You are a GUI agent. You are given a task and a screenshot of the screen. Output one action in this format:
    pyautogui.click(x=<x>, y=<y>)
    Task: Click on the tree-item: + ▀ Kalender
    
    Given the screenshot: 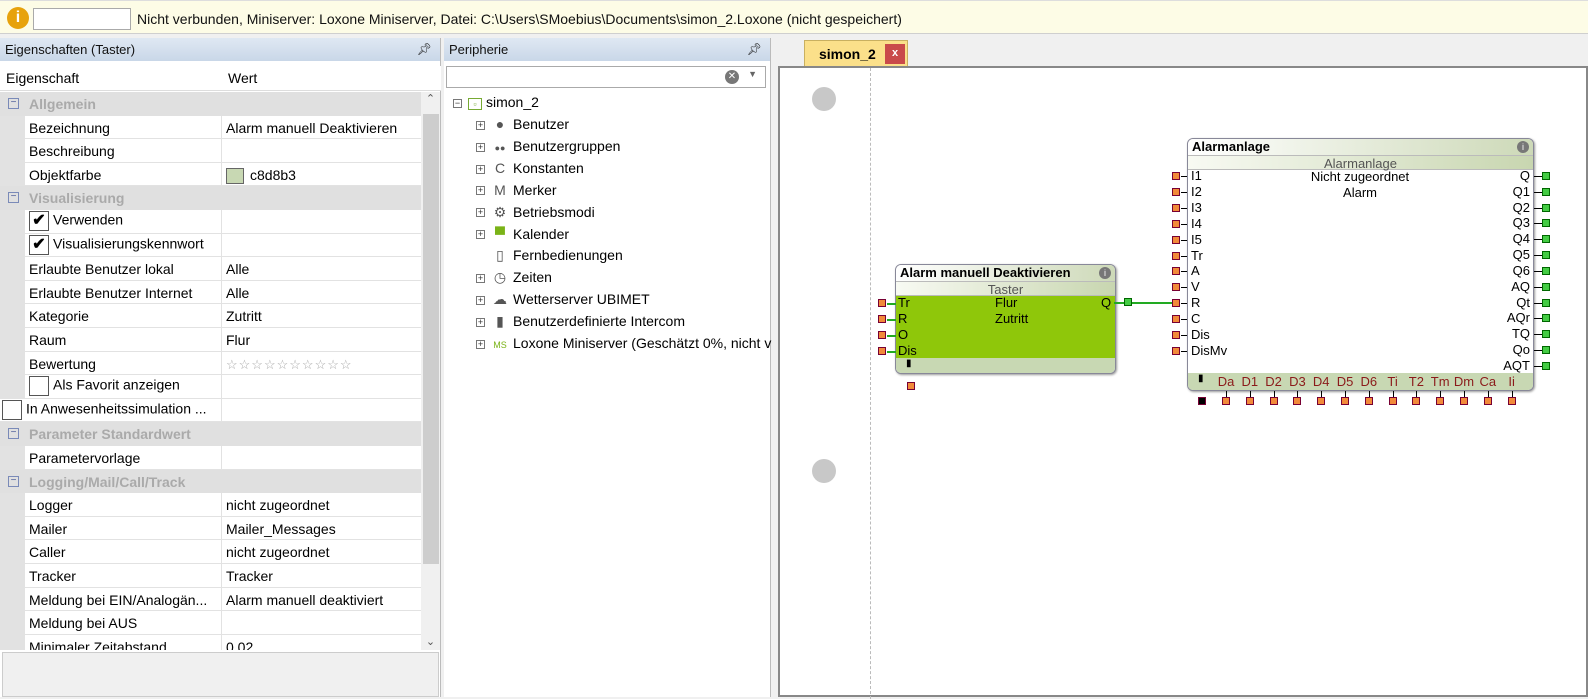 What is the action you would take?
    pyautogui.click(x=522, y=234)
    